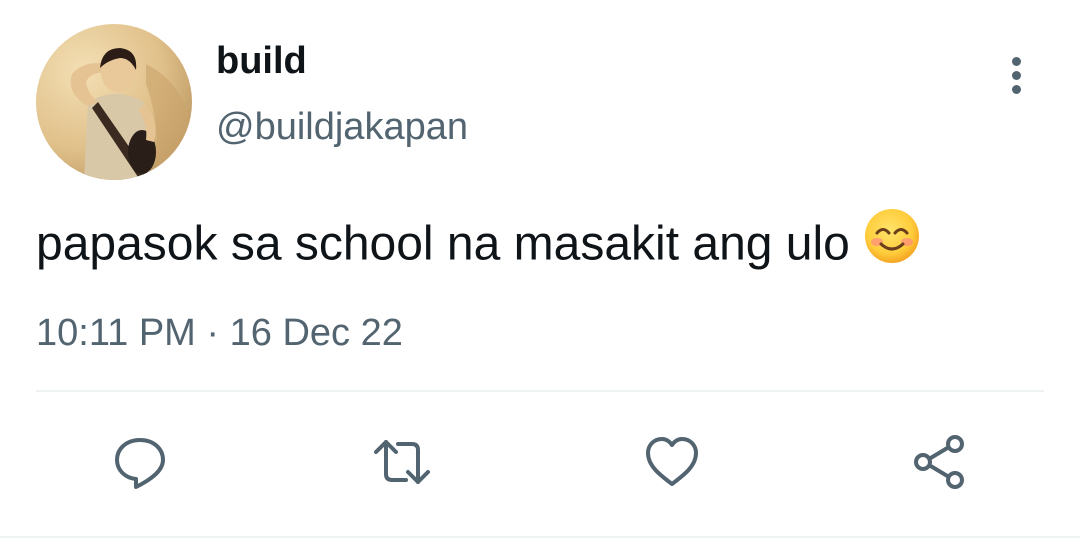 The height and width of the screenshot is (555, 1080). Describe the element at coordinates (116, 333) in the screenshot. I see `tweet-time: 10:11 PM` at that location.